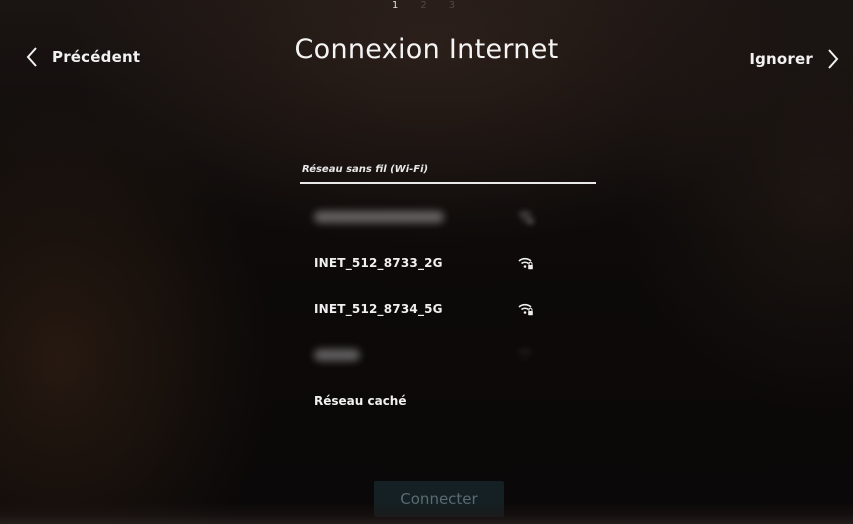 Image resolution: width=853 pixels, height=524 pixels. I want to click on wifi-section-header: Réseau sans fil (Wi-Fi), so click(365, 169).